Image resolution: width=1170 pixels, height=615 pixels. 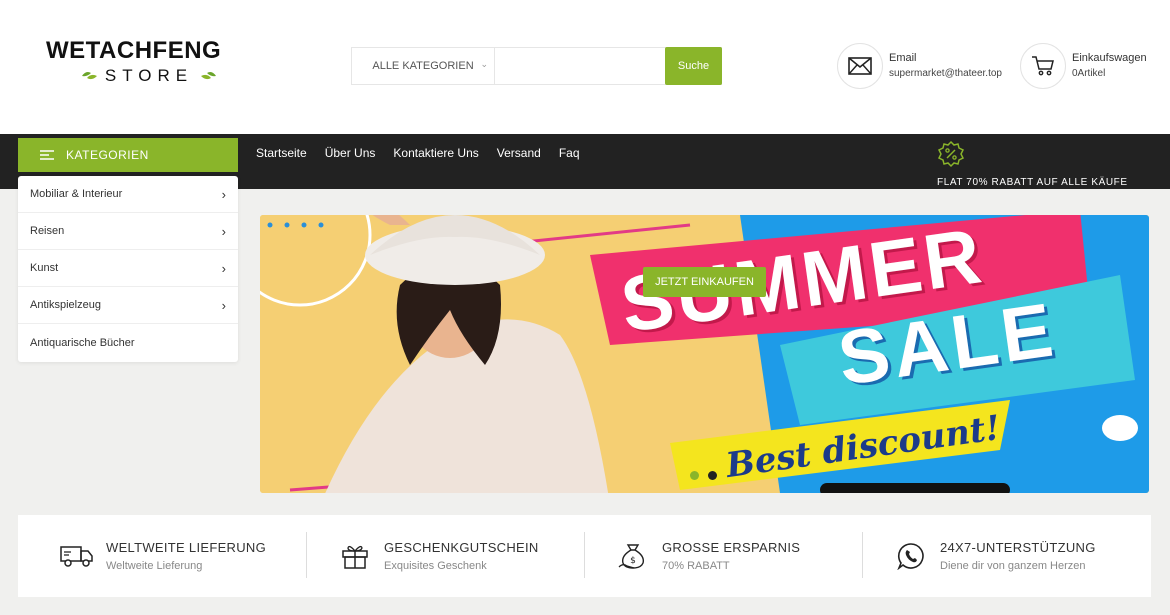 What do you see at coordinates (154, 566) in the screenshot?
I see `feature-subtitle: Weltweite Lieferung` at bounding box center [154, 566].